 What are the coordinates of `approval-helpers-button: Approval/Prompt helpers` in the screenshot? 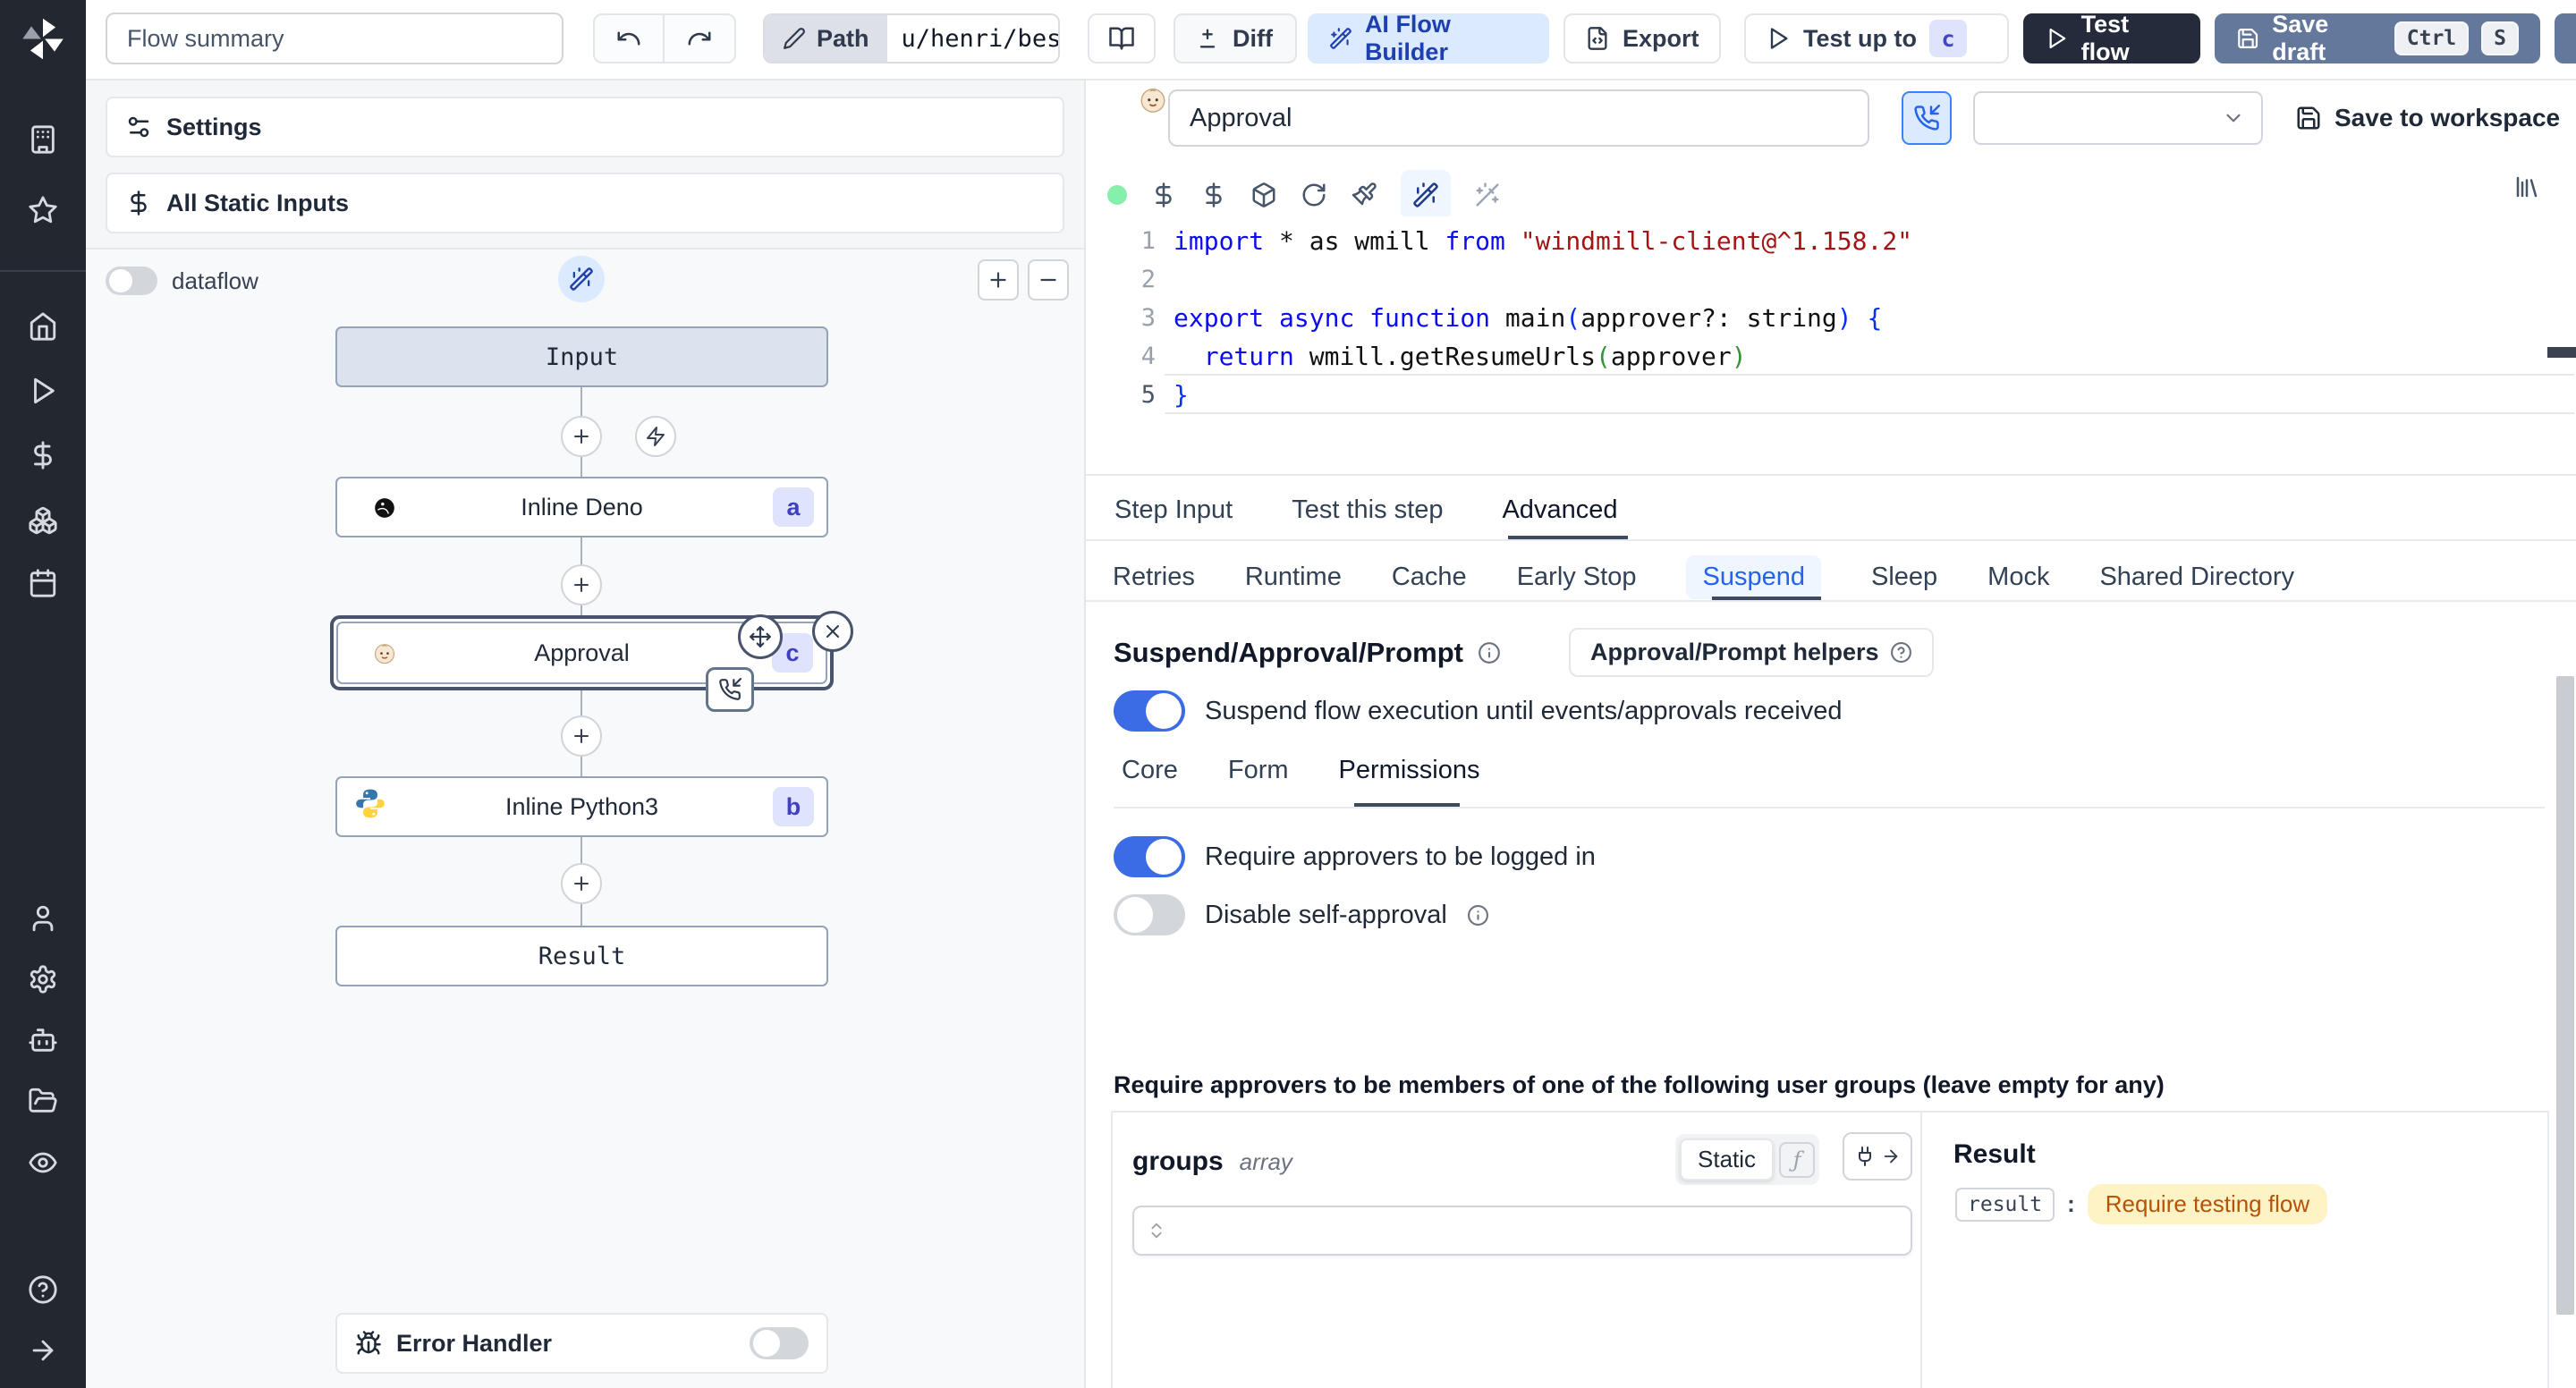 It's located at (1751, 653).